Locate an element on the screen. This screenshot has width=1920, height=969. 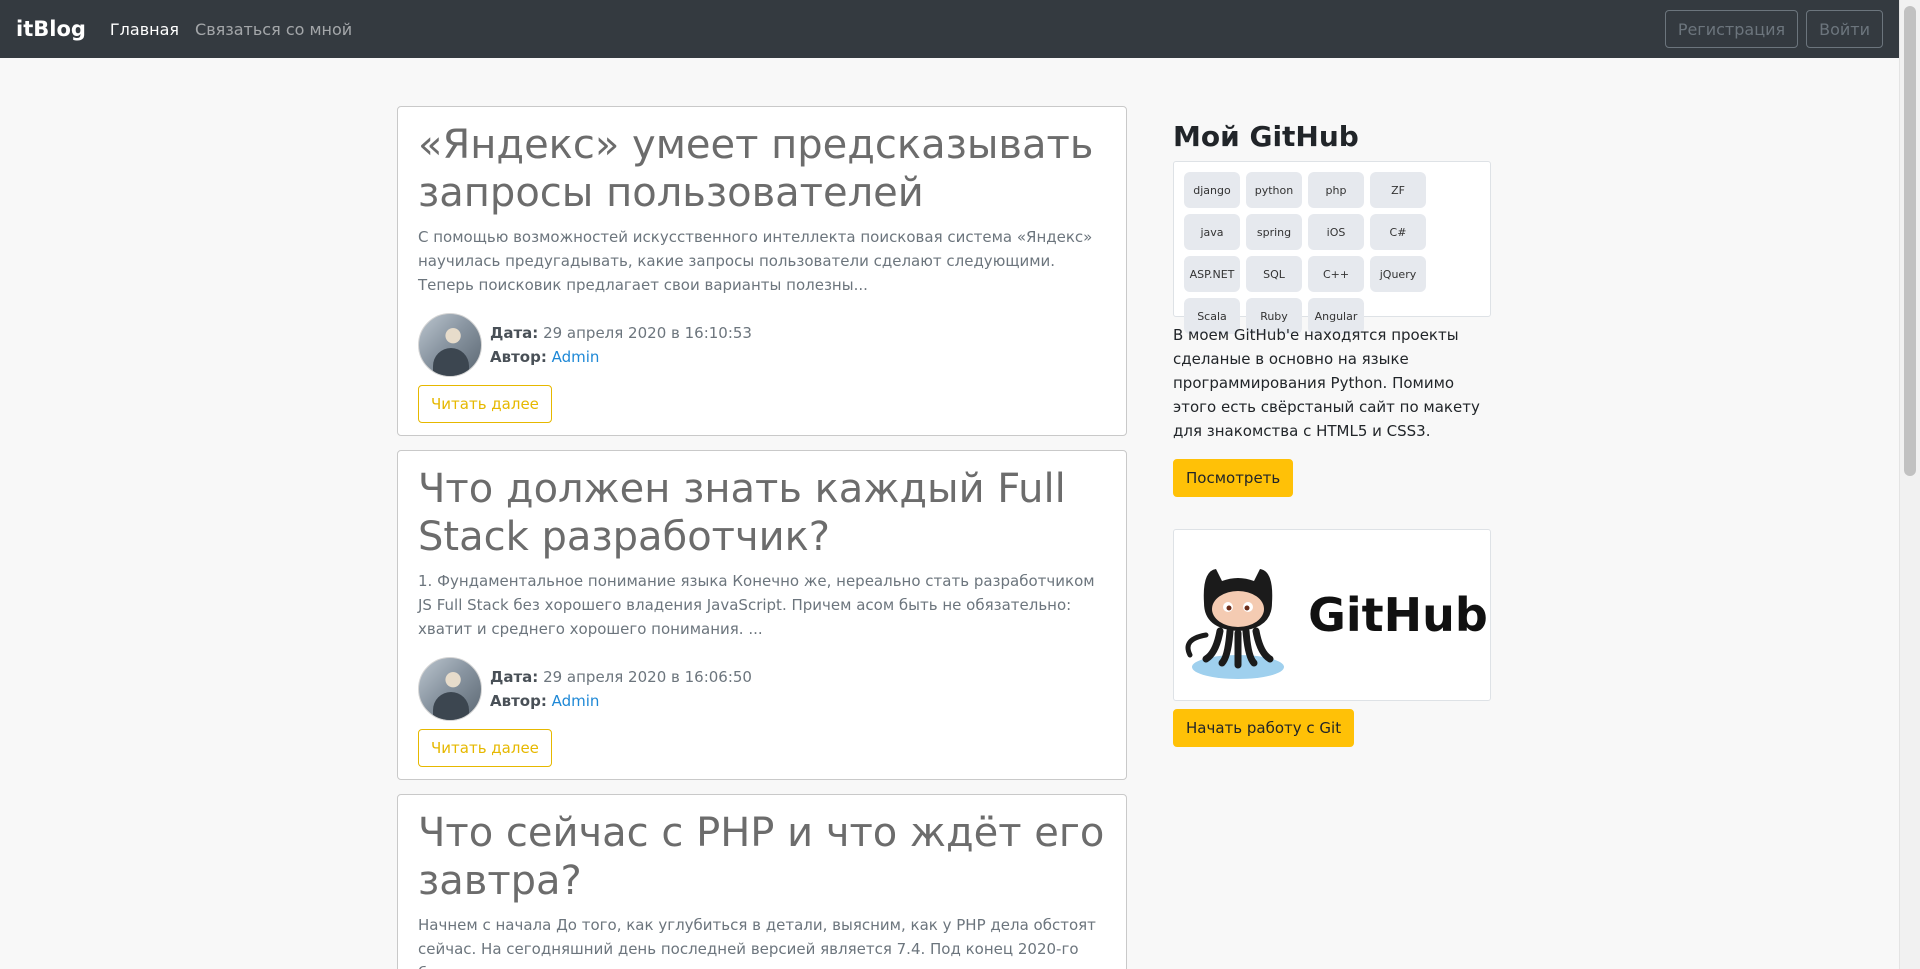
tech-logo-0: django is located at coordinates (1212, 190).